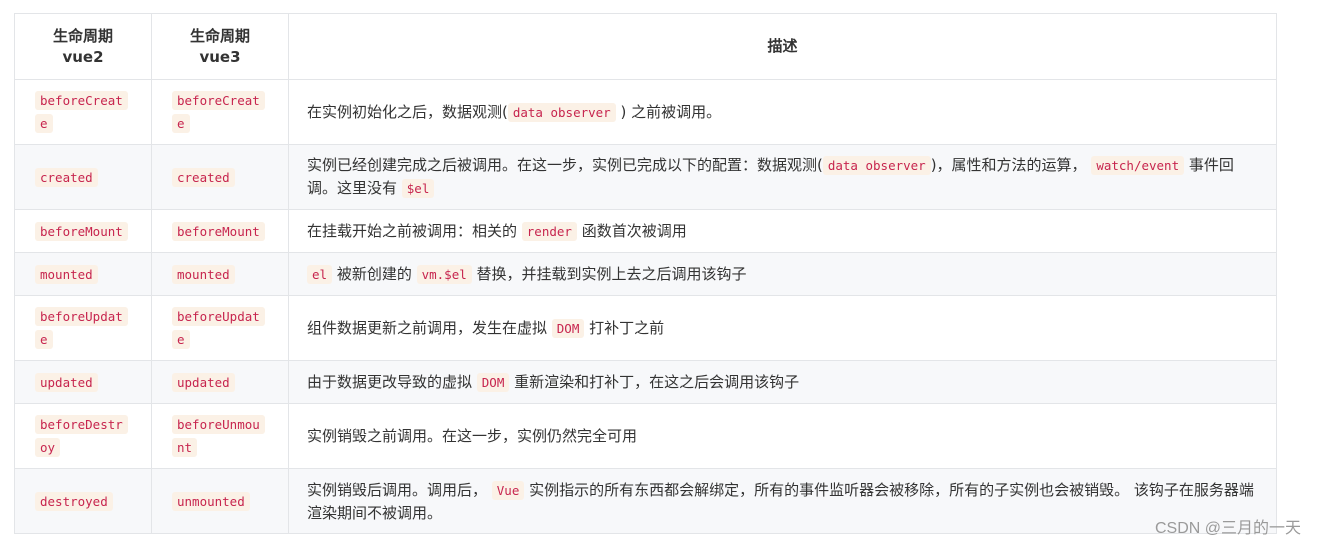 Image resolution: width=1317 pixels, height=546 pixels. I want to click on hook-cell-vue2: beforeCreate, so click(83, 112).